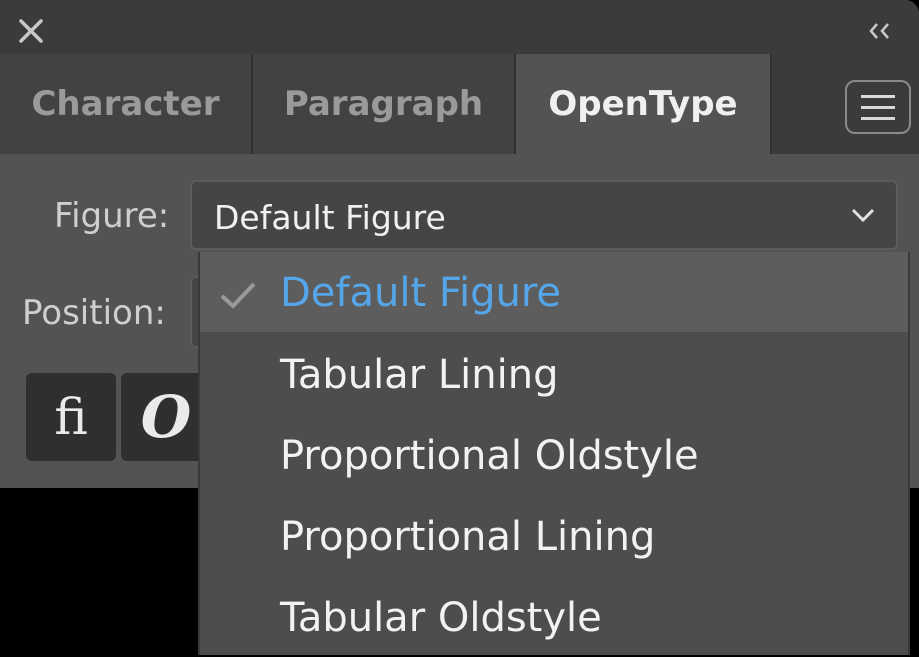  Describe the element at coordinates (644, 104) in the screenshot. I see `tab-opentype: OpenType` at that location.